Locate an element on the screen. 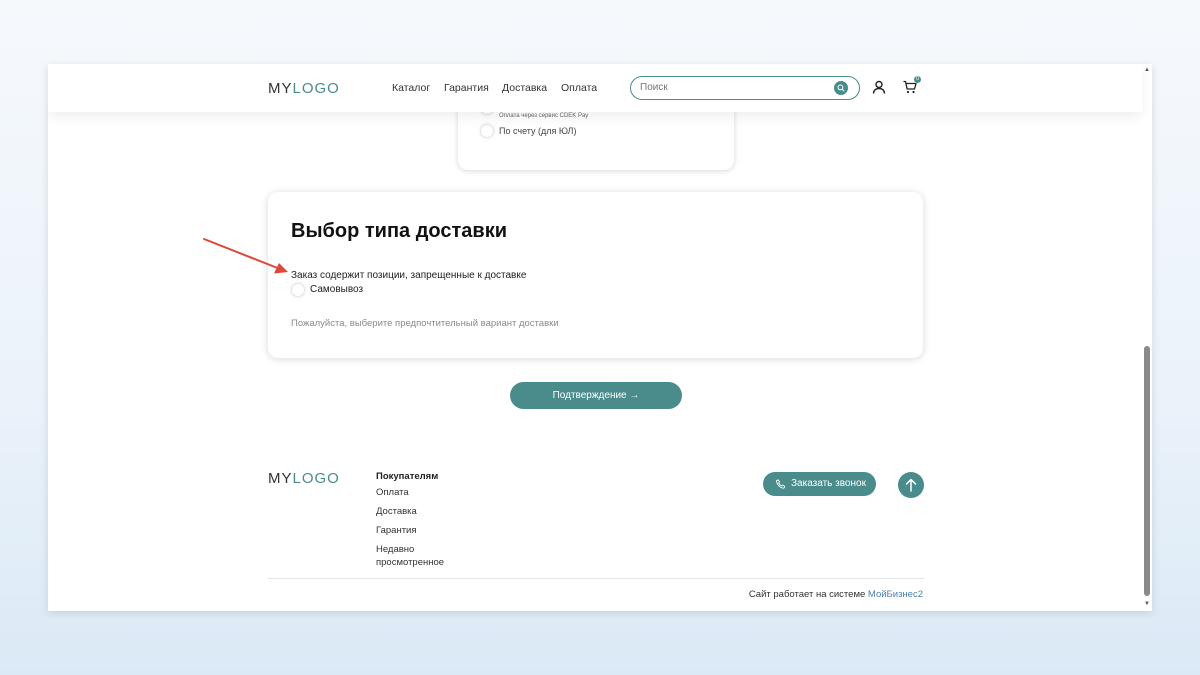 The height and width of the screenshot is (675, 1200). delivery-title: Выбор типа доставки is located at coordinates (399, 231).